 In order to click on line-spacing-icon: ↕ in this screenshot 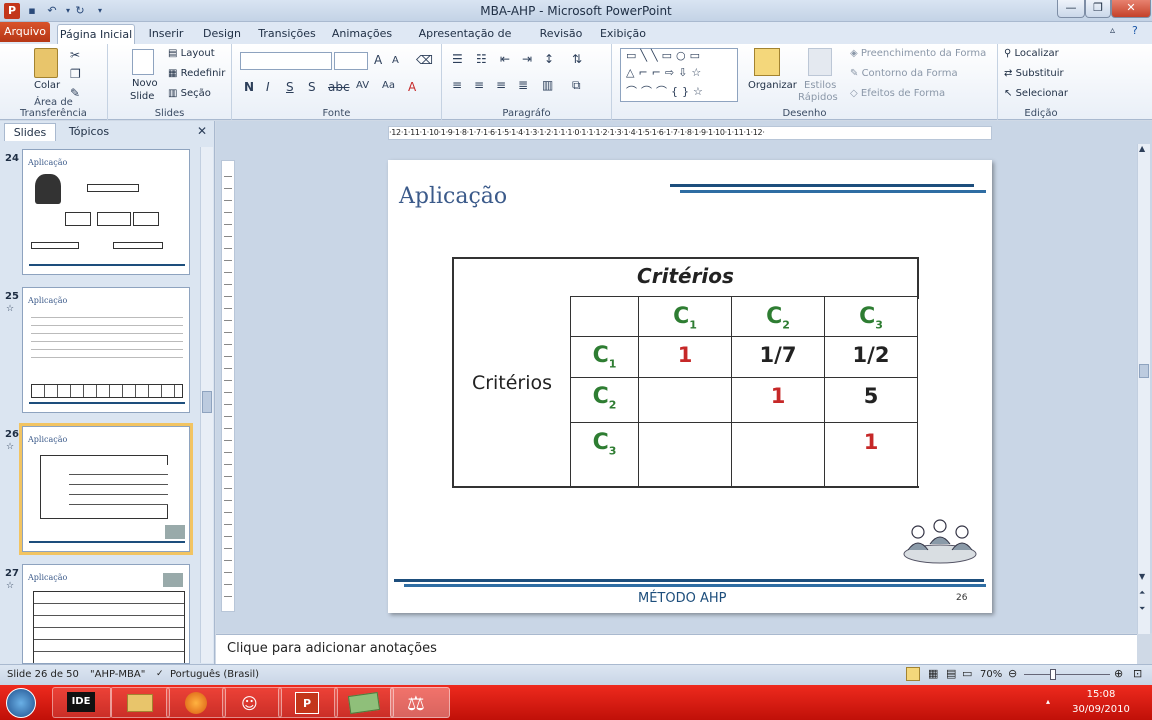, I will do `click(549, 59)`.